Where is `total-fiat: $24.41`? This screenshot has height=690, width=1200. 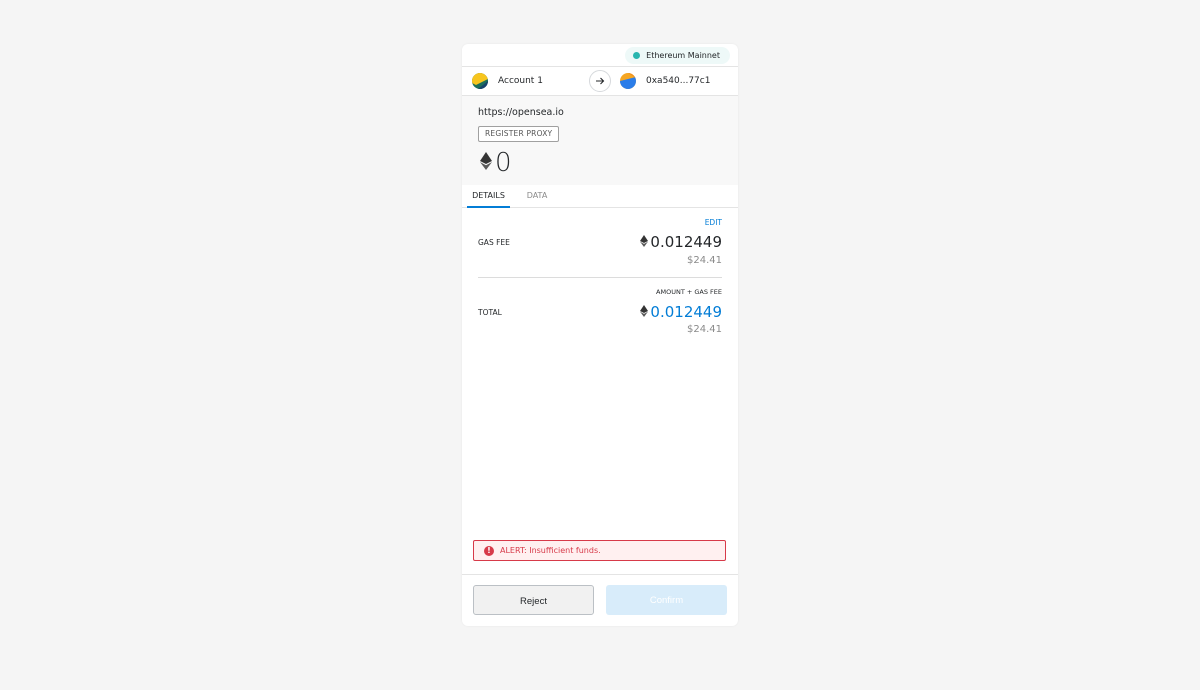
total-fiat: $24.41 is located at coordinates (704, 329).